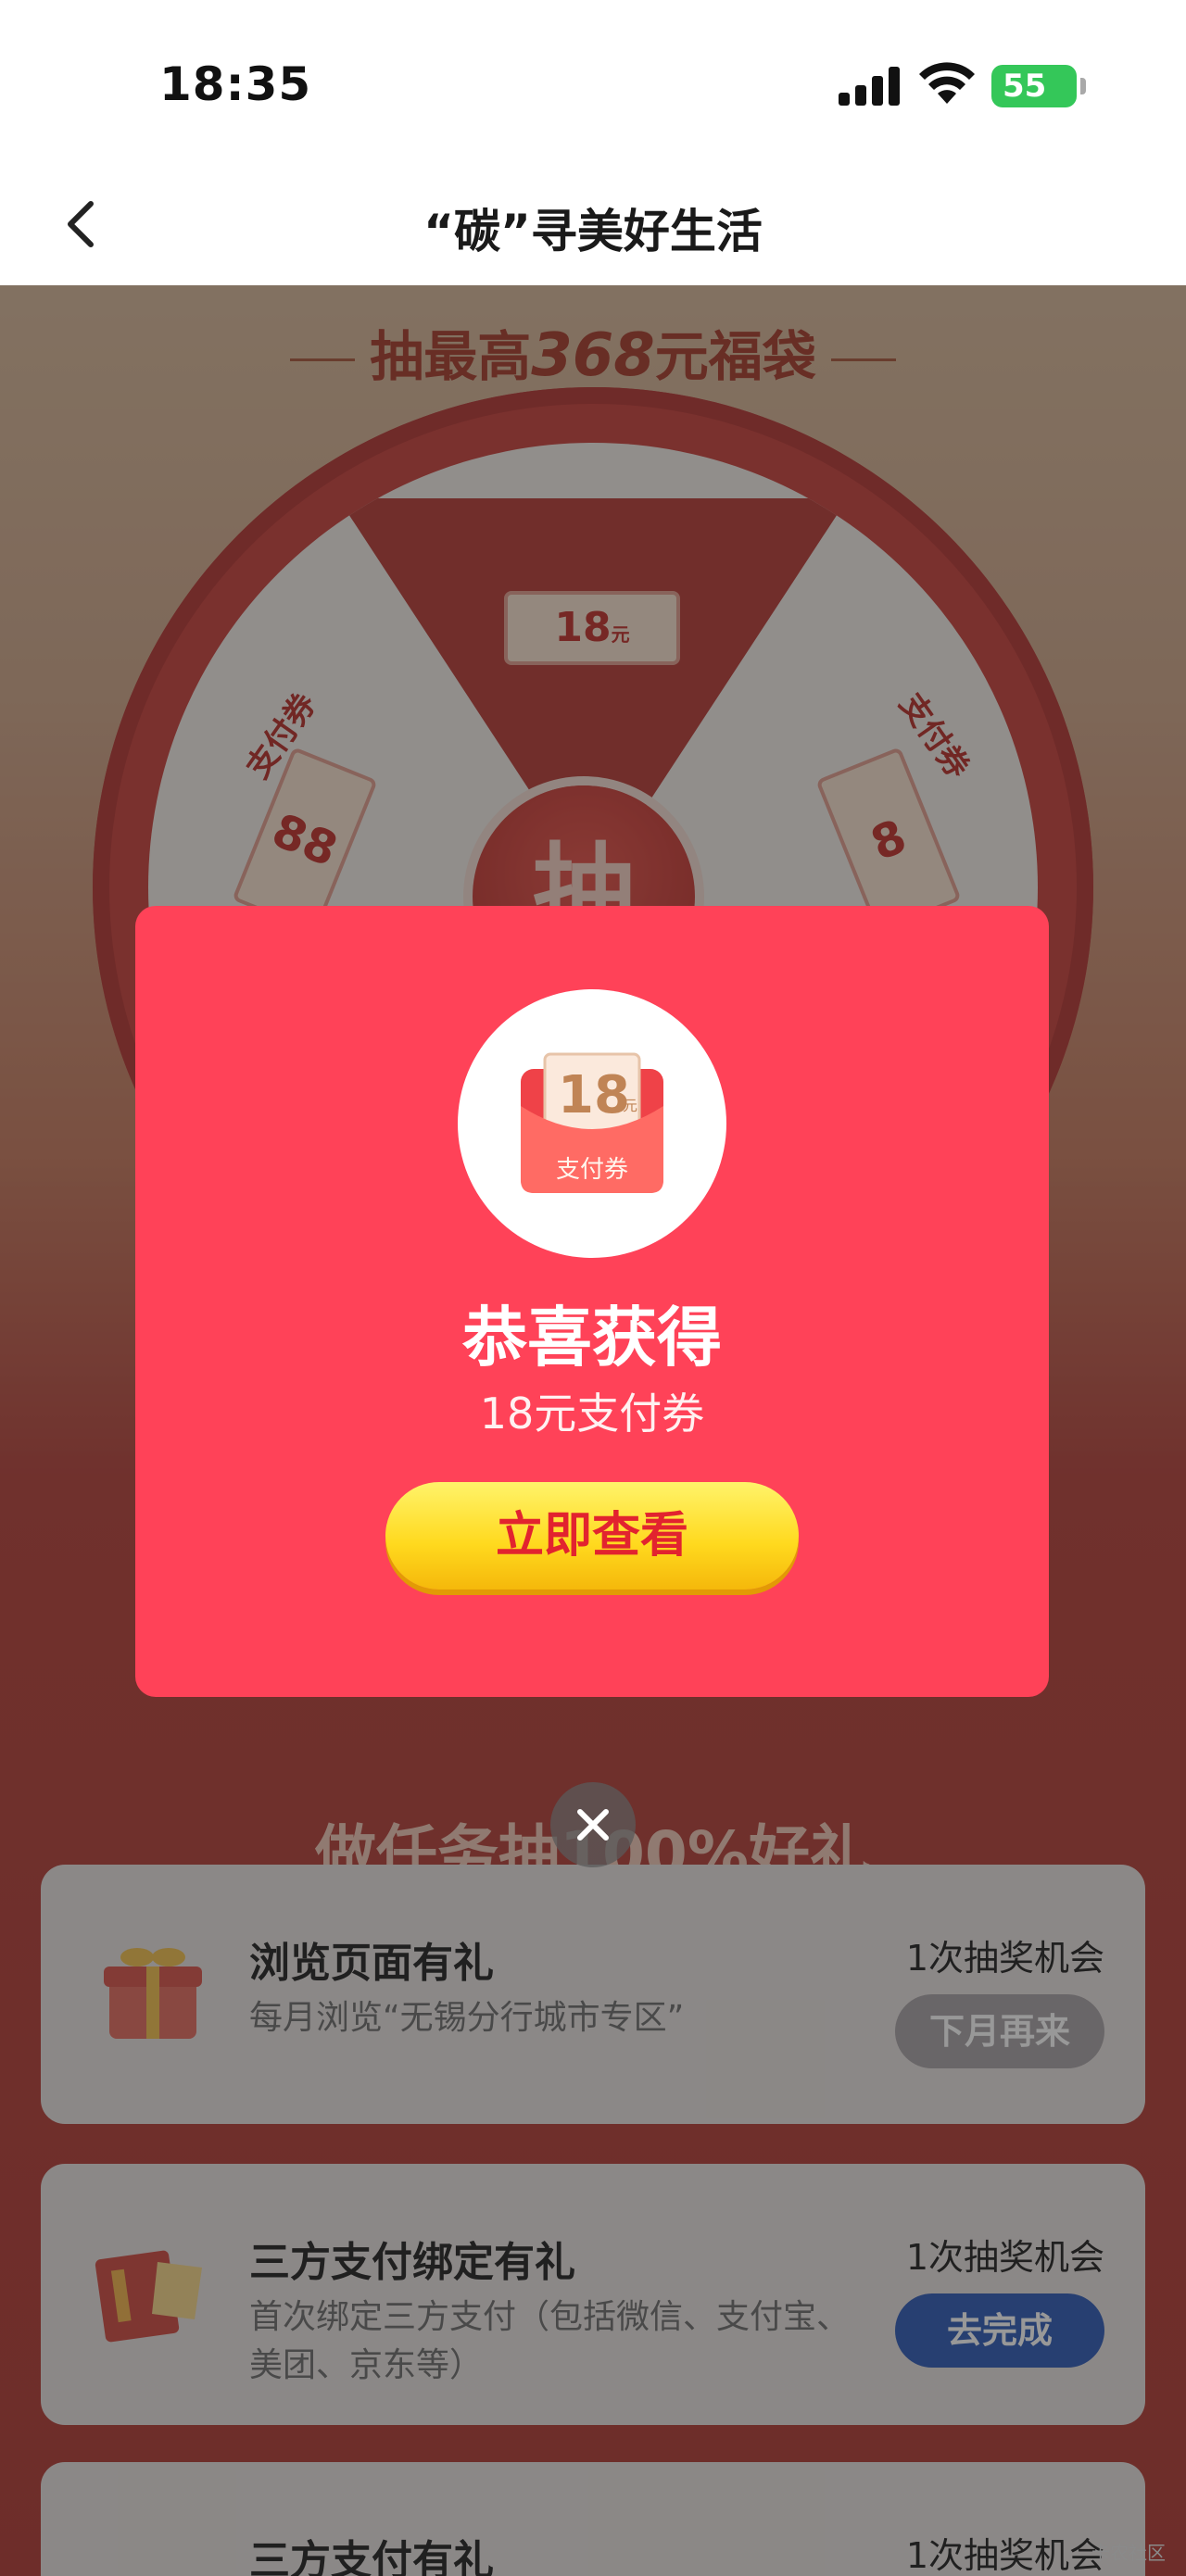 The width and height of the screenshot is (1186, 2576). I want to click on view-now-button: 立即查看, so click(592, 1536).